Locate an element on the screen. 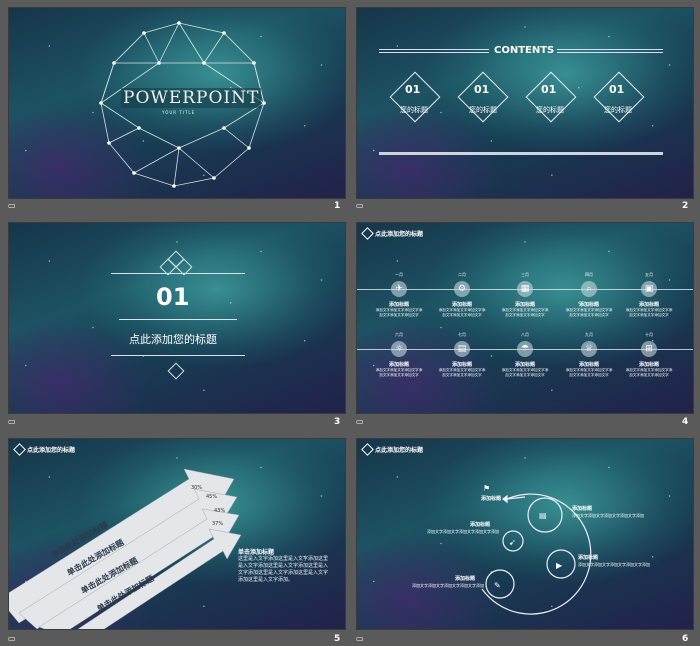 The width and height of the screenshot is (700, 646). timeline-icon: ⌕ is located at coordinates (589, 289).